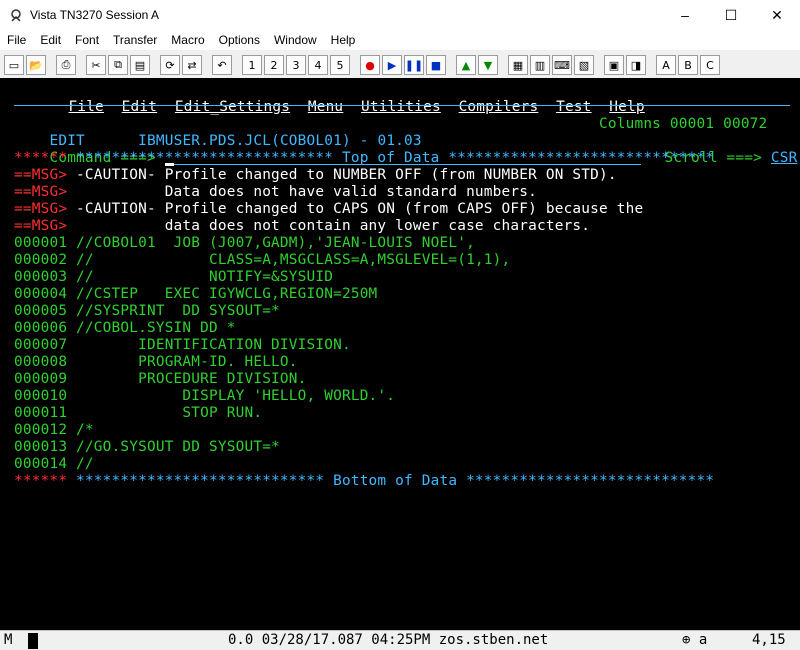  What do you see at coordinates (222, 65) in the screenshot?
I see `undo-icon: ↶` at bounding box center [222, 65].